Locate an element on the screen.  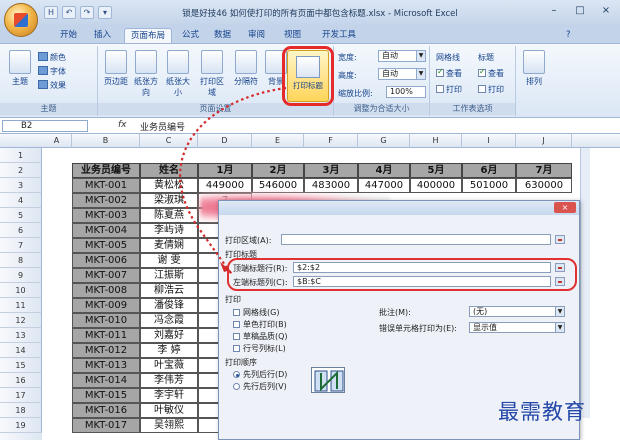
annotation-arrow-path is located at coordinates (233, 181).